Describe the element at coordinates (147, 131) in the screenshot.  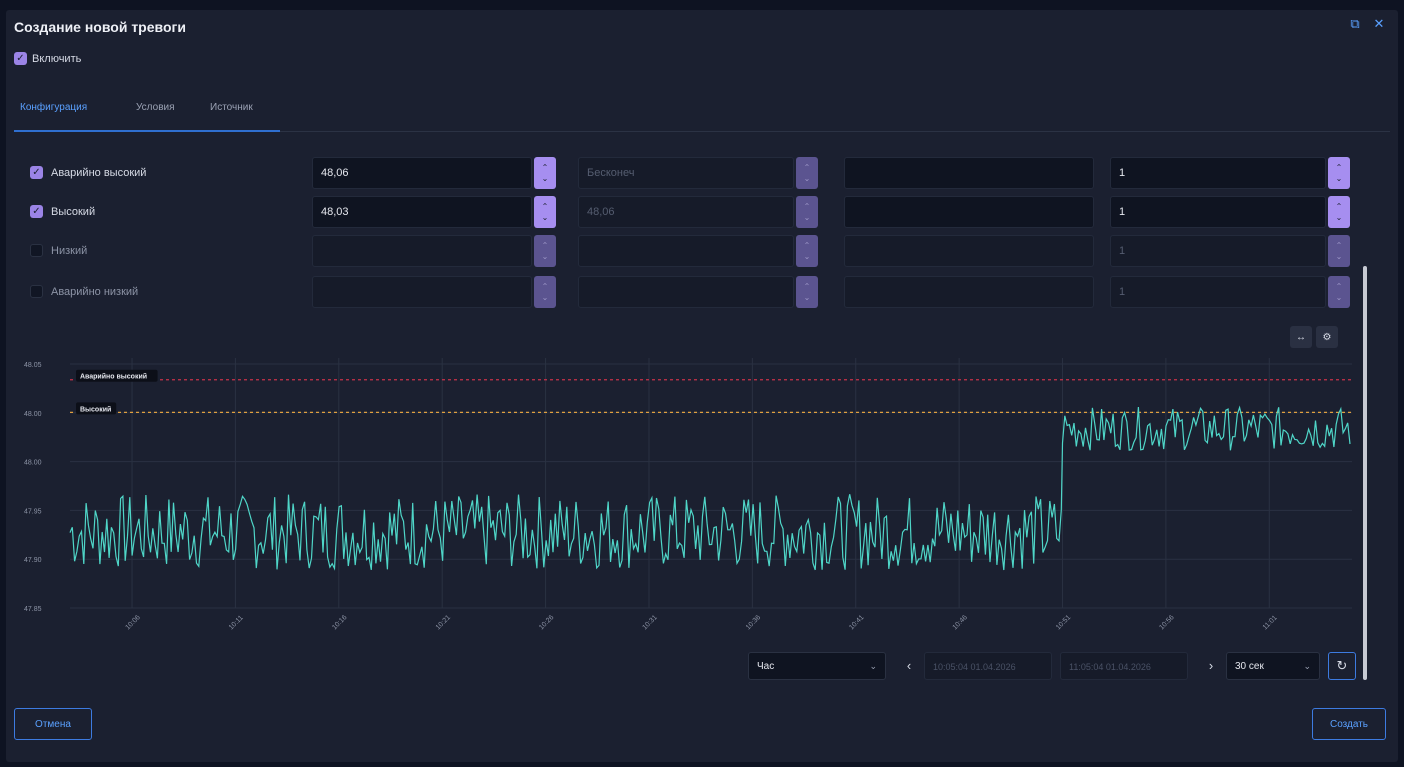
I see `active-tab-indicator` at that location.